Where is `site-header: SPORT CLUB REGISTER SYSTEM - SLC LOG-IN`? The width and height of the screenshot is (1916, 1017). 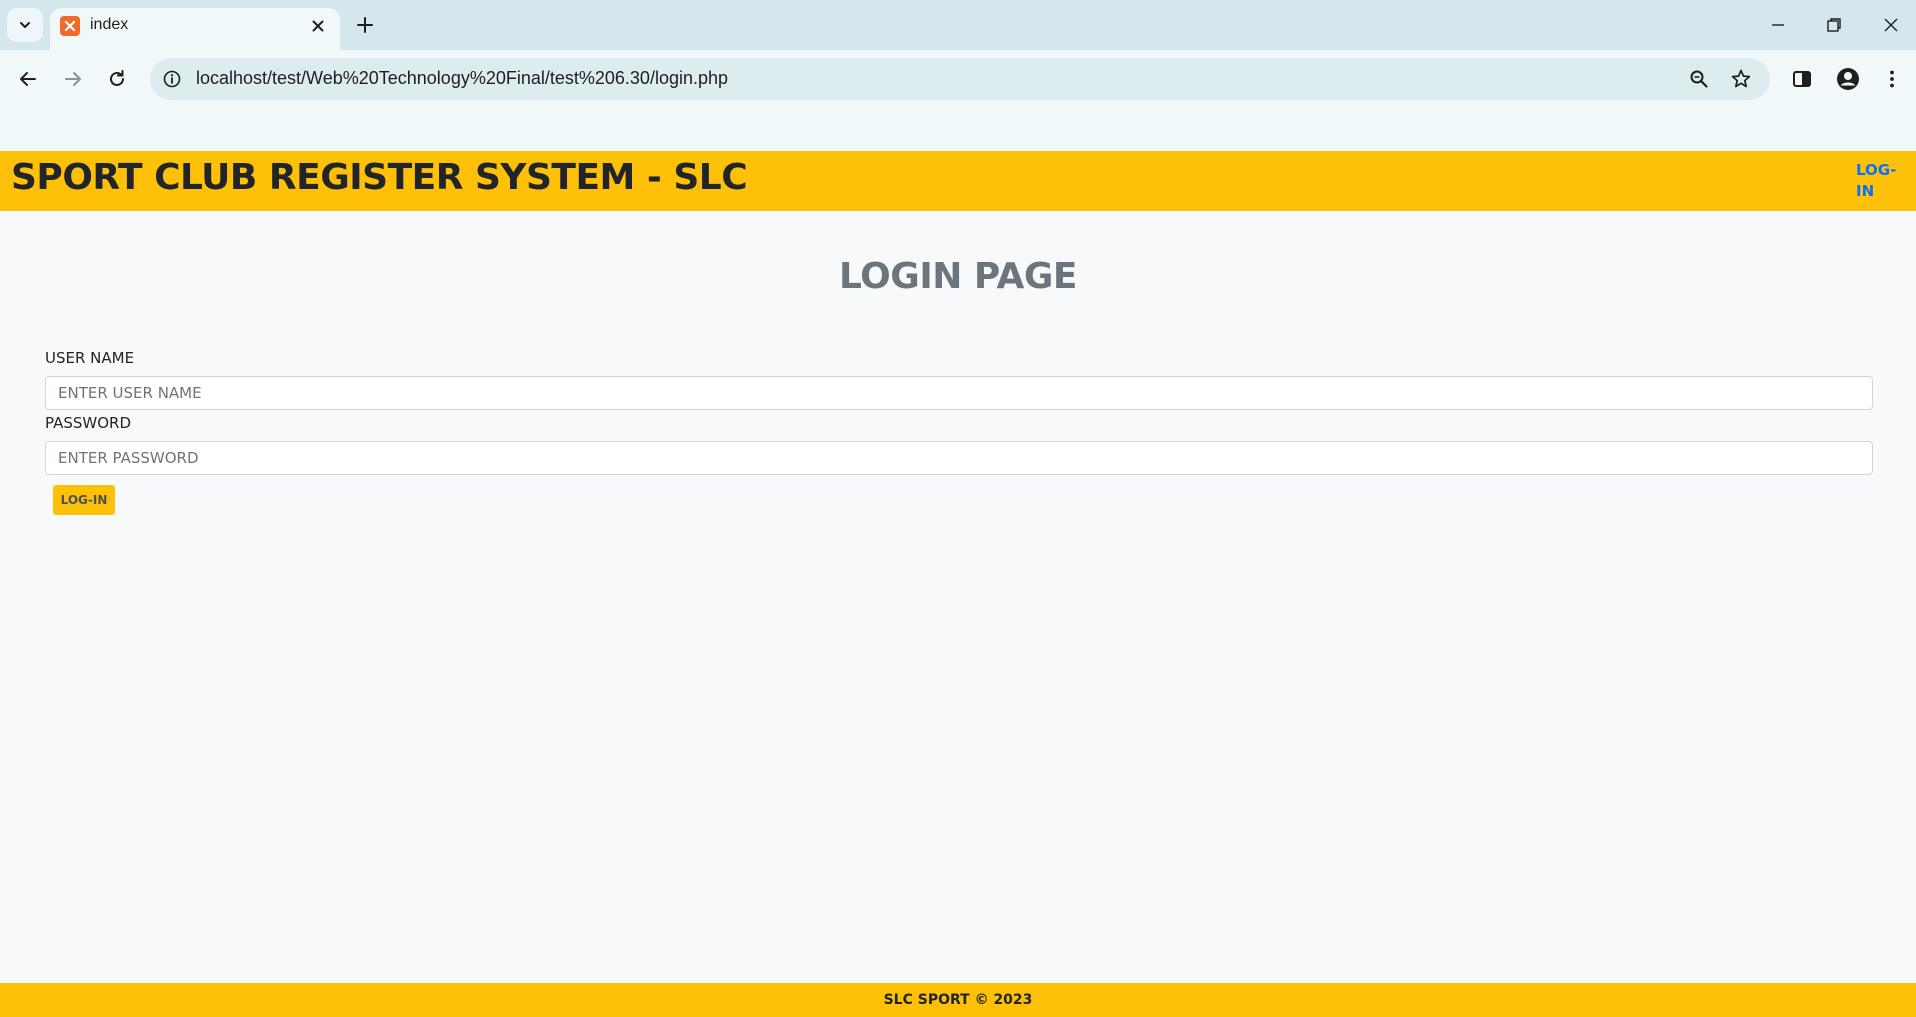 site-header: SPORT CLUB REGISTER SYSTEM - SLC LOG-IN is located at coordinates (958, 181).